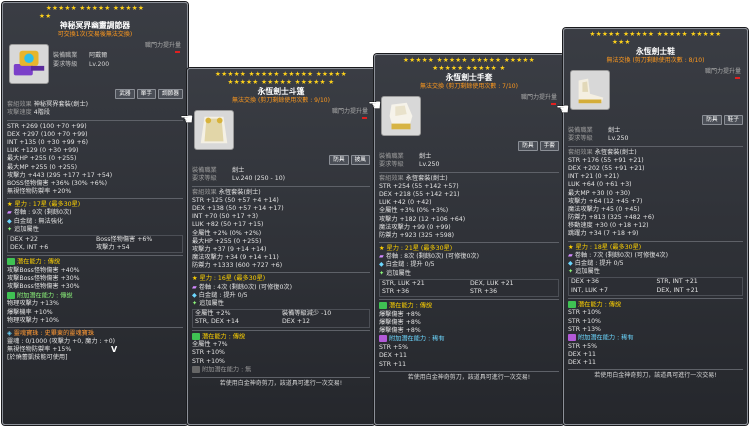  Describe the element at coordinates (549, 146) in the screenshot. I see `chip-gloves: 手套` at that location.